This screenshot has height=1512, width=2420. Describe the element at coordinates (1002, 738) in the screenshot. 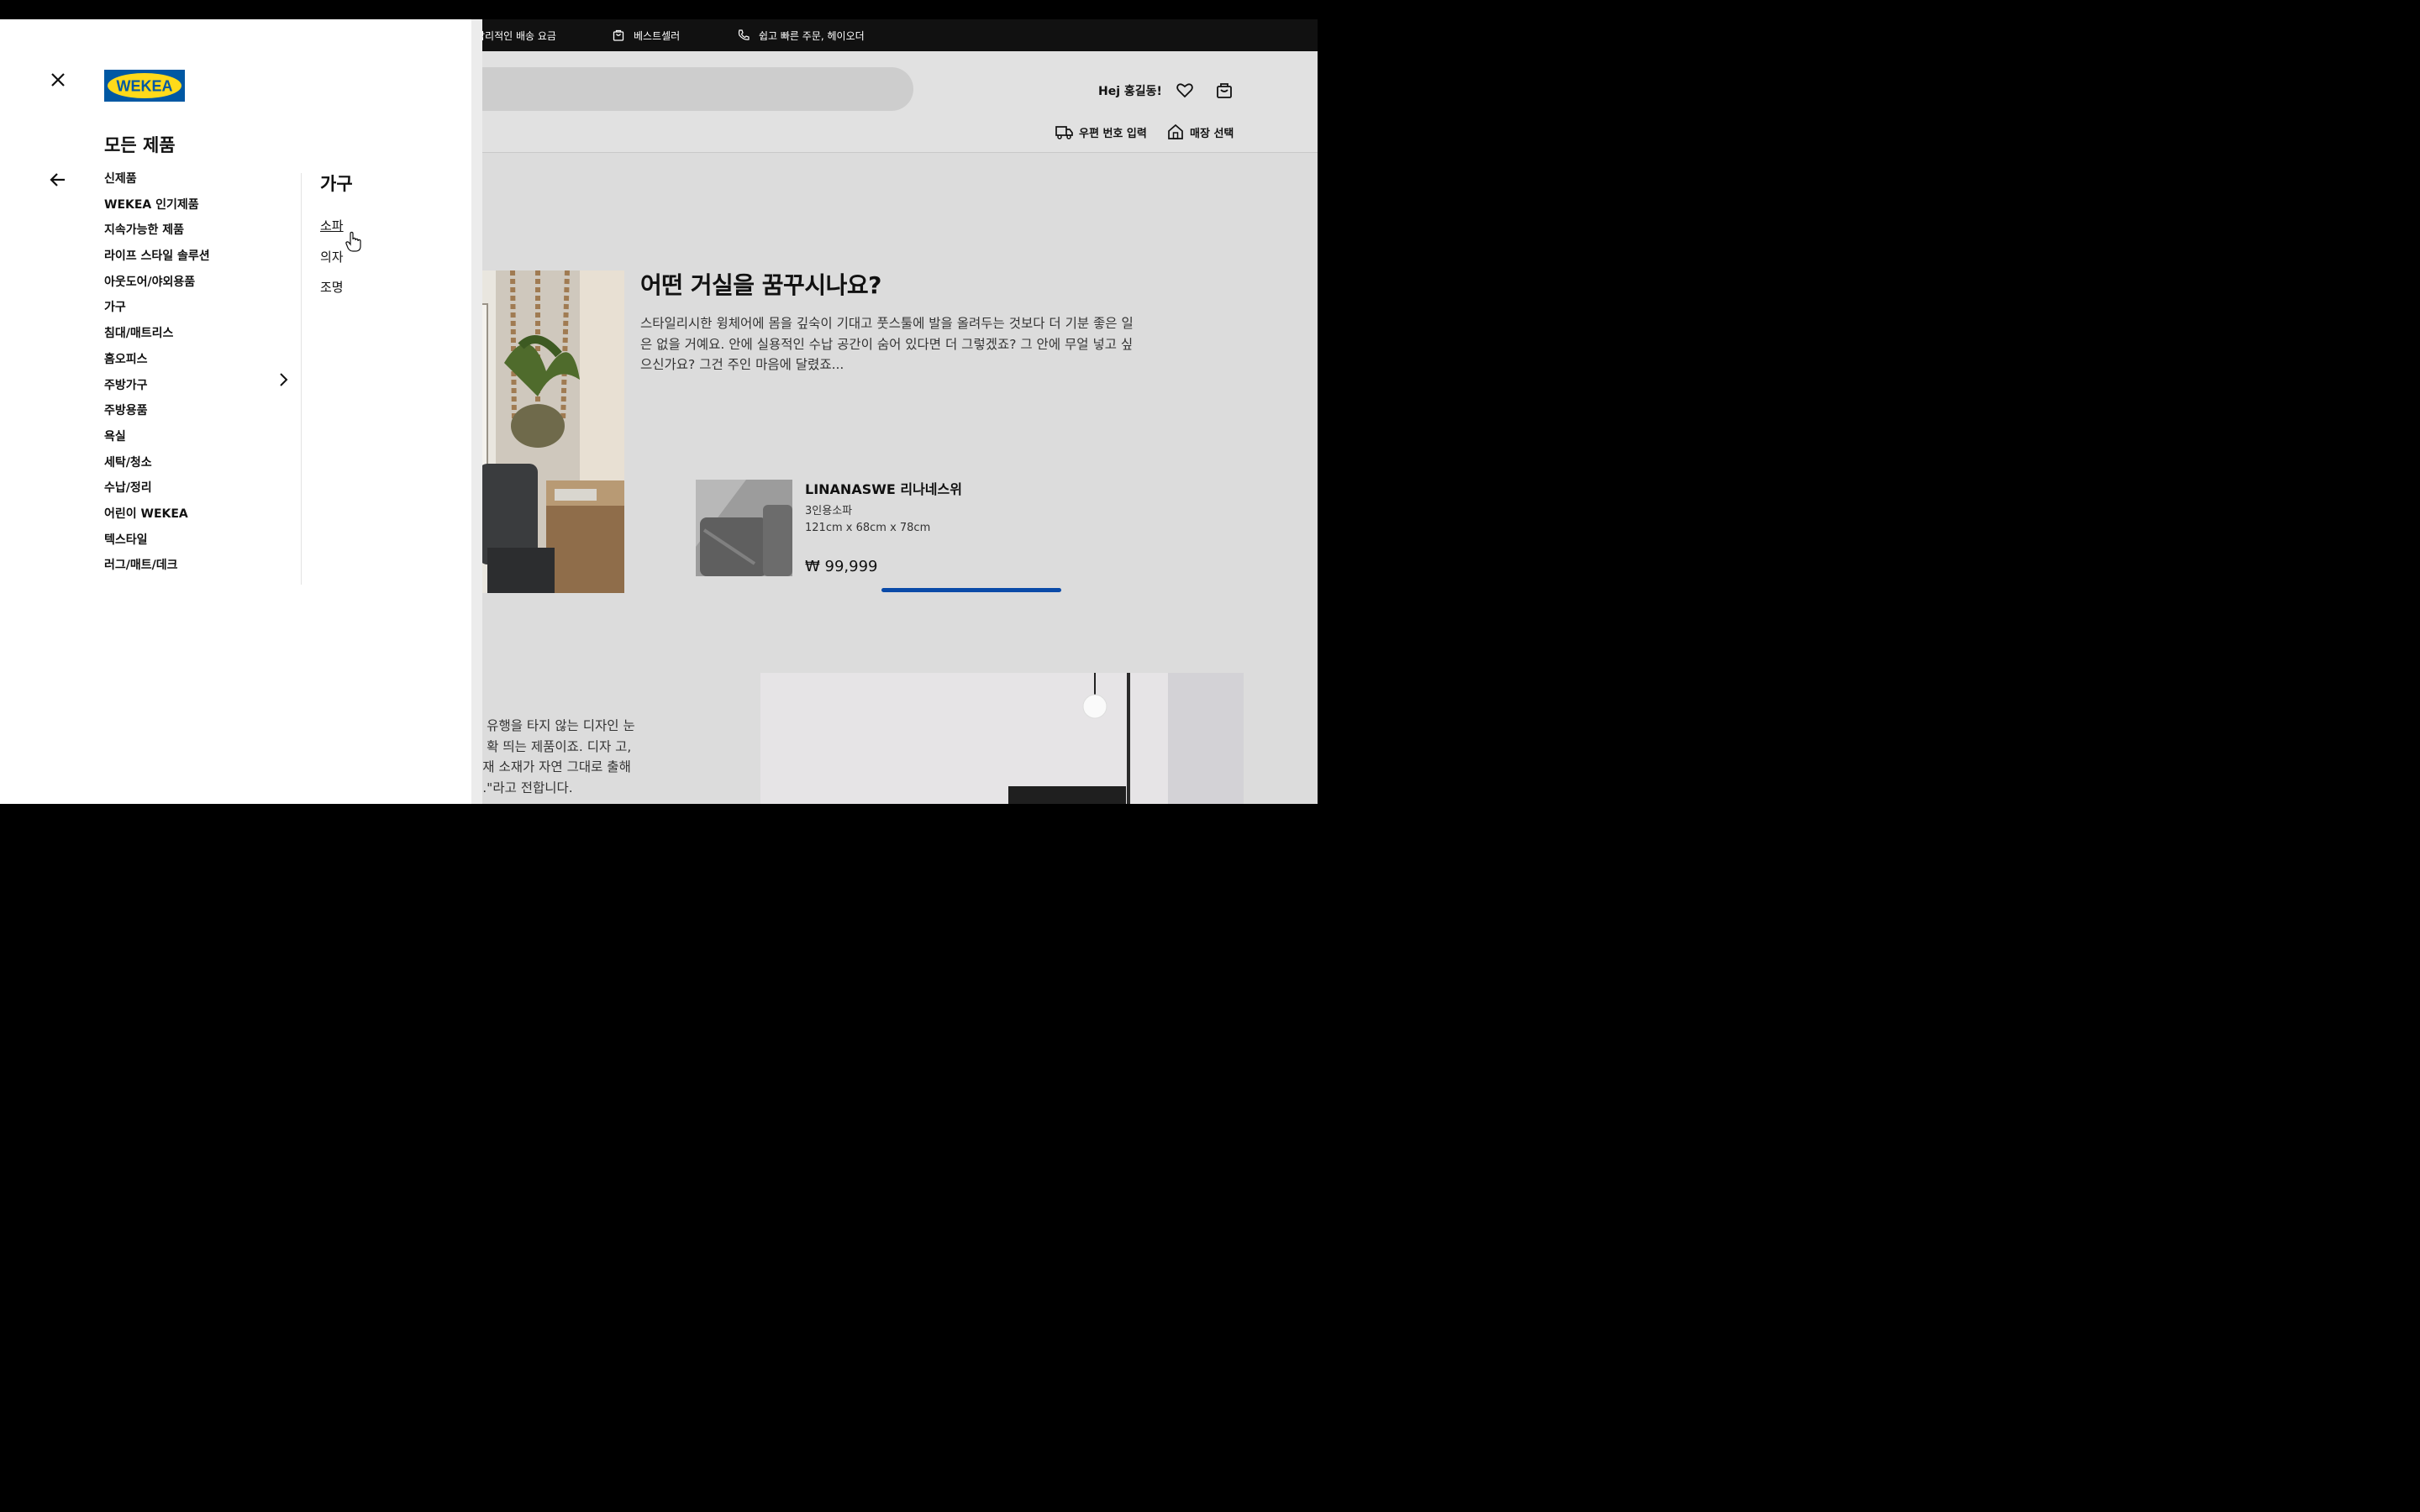

I see `room-photo` at that location.